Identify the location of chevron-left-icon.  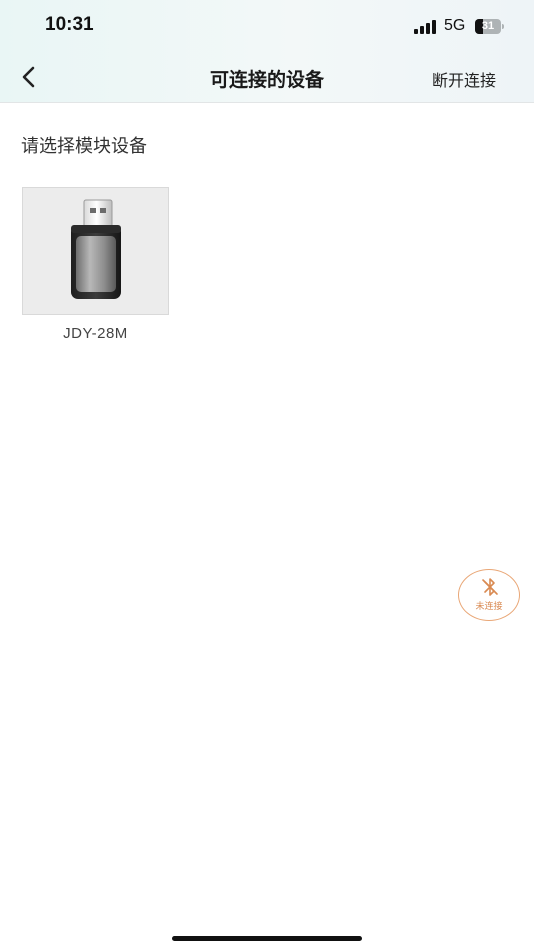
(28, 77).